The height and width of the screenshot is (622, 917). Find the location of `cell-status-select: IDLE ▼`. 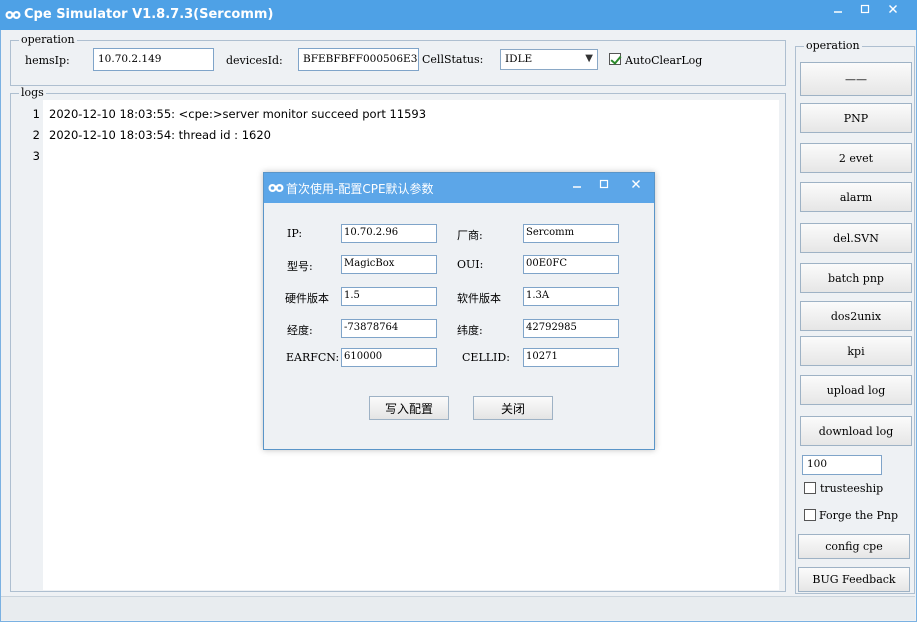

cell-status-select: IDLE ▼ is located at coordinates (549, 59).